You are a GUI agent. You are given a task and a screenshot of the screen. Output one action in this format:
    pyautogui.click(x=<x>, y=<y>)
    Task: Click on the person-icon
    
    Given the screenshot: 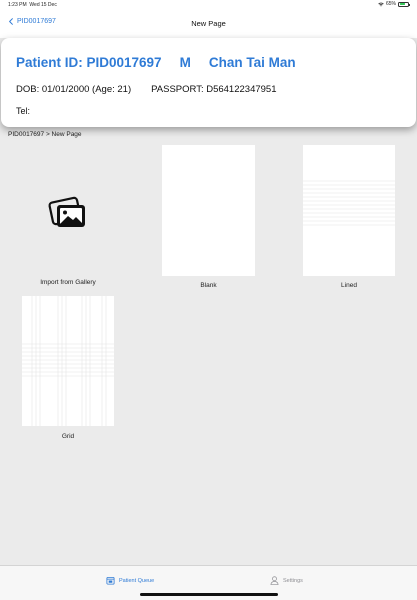 What is the action you would take?
    pyautogui.click(x=274, y=580)
    